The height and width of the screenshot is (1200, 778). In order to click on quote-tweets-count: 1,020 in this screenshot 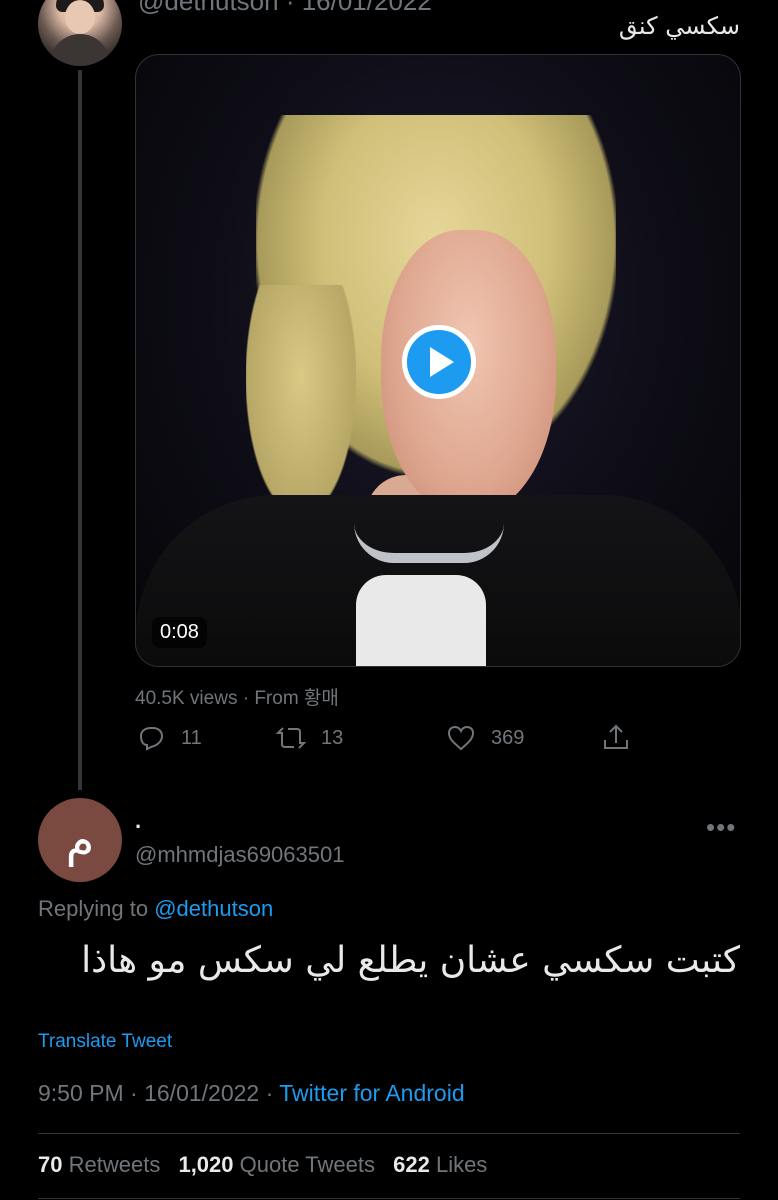, I will do `click(206, 1164)`.